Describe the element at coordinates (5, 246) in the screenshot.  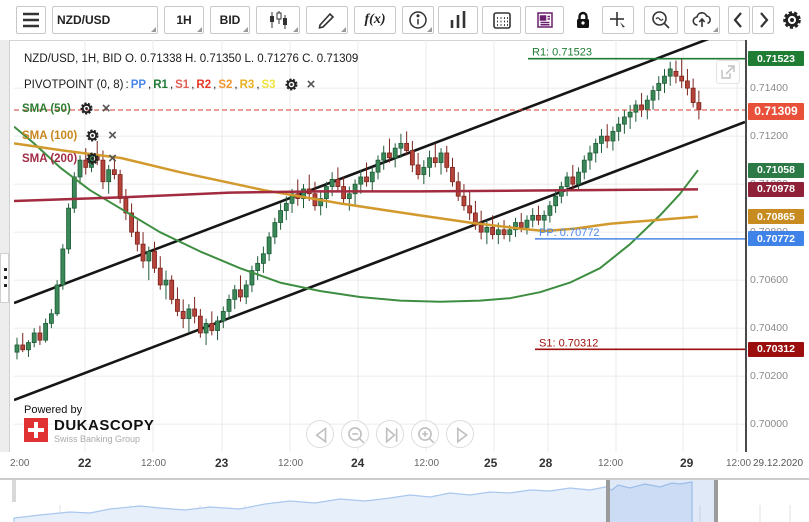
I see `side-panel-splitter` at that location.